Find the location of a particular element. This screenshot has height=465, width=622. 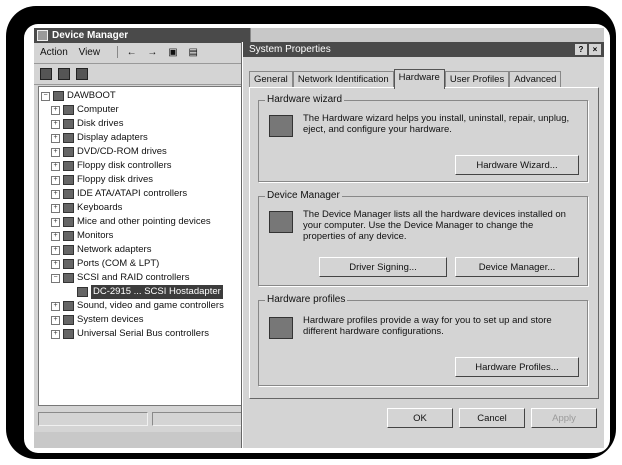

tab-advanced: Advanced is located at coordinates (535, 79).